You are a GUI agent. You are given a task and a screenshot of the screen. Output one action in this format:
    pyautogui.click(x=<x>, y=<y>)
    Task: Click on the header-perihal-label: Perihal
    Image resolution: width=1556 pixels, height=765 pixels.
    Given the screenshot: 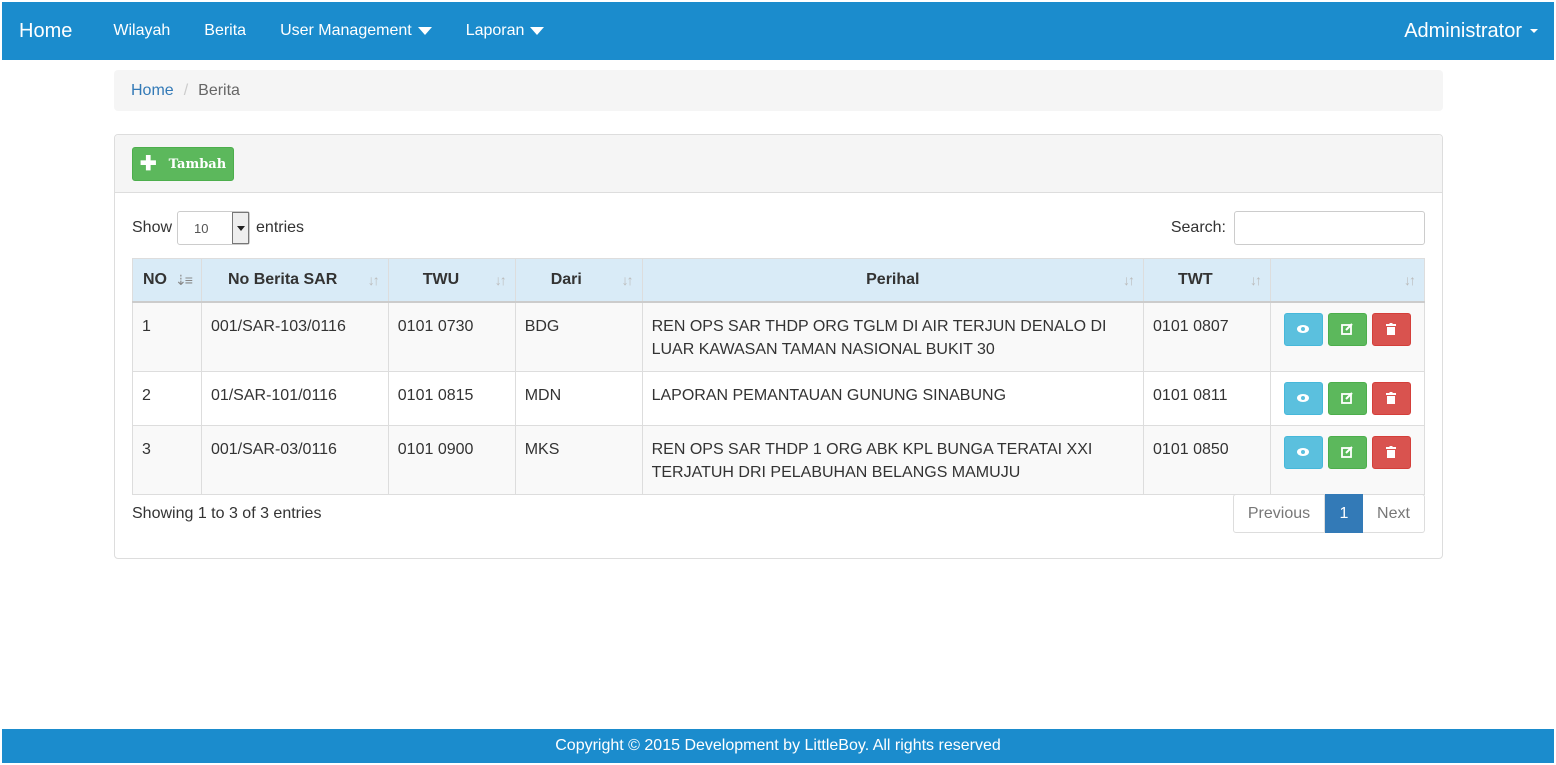 What is the action you would take?
    pyautogui.click(x=893, y=279)
    